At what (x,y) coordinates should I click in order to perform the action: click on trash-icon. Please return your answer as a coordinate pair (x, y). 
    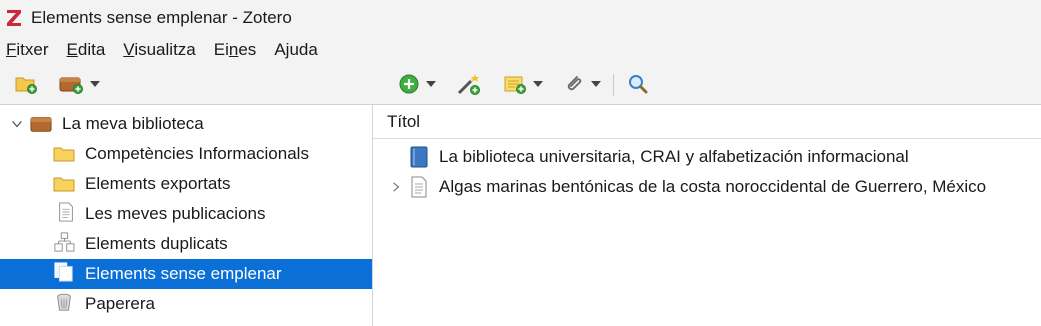
    Looking at the image, I should click on (64, 302).